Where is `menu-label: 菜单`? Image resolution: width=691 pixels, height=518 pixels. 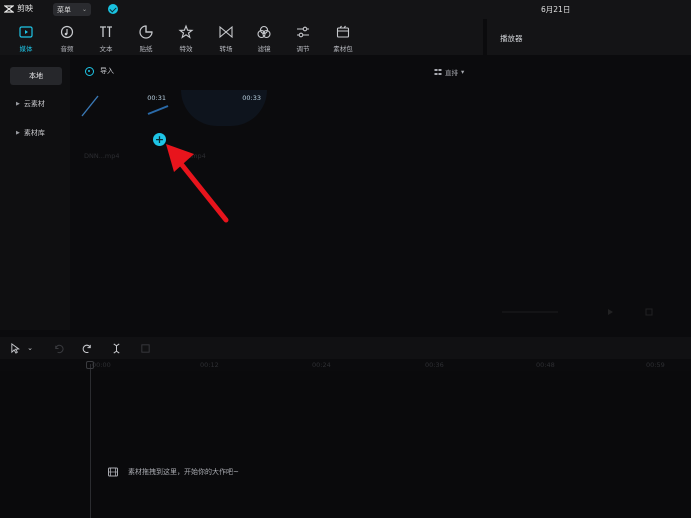
menu-label: 菜单 is located at coordinates (64, 9).